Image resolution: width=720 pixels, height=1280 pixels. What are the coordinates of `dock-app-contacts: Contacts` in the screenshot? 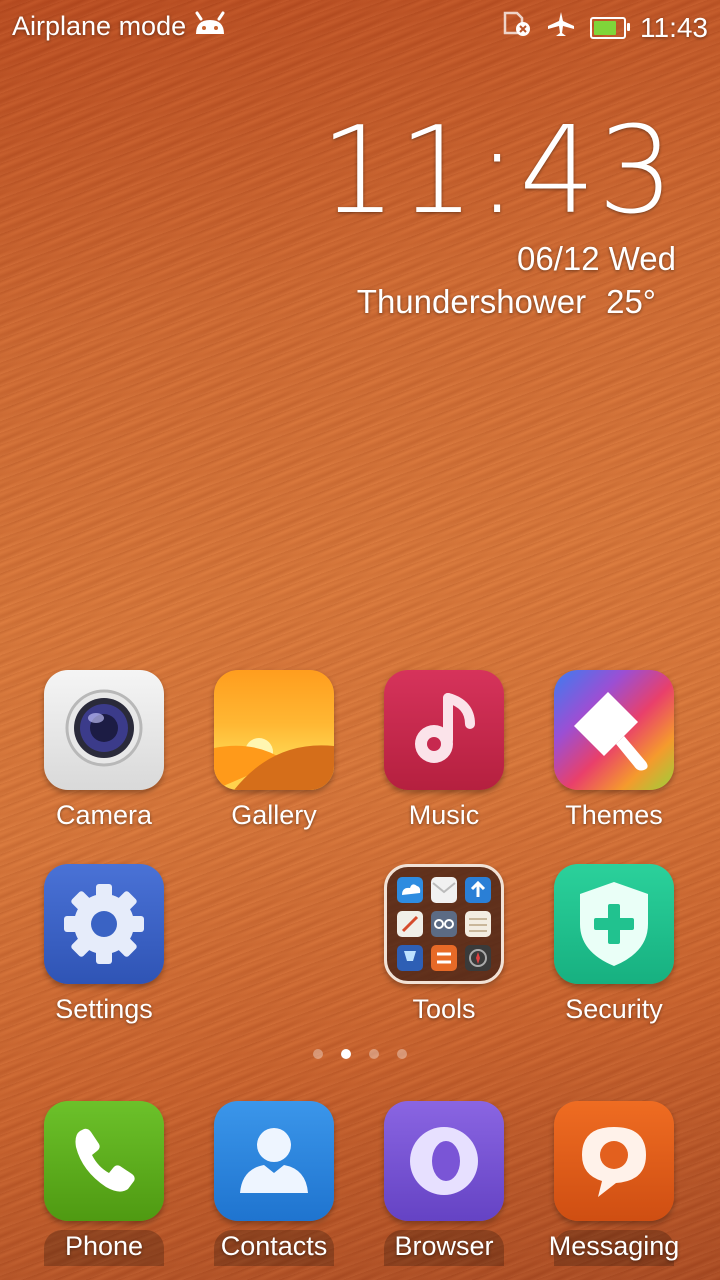 It's located at (274, 1181).